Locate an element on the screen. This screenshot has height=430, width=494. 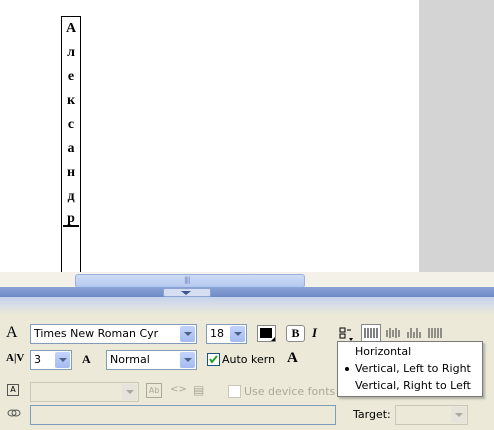
text-cursor is located at coordinates (71, 226).